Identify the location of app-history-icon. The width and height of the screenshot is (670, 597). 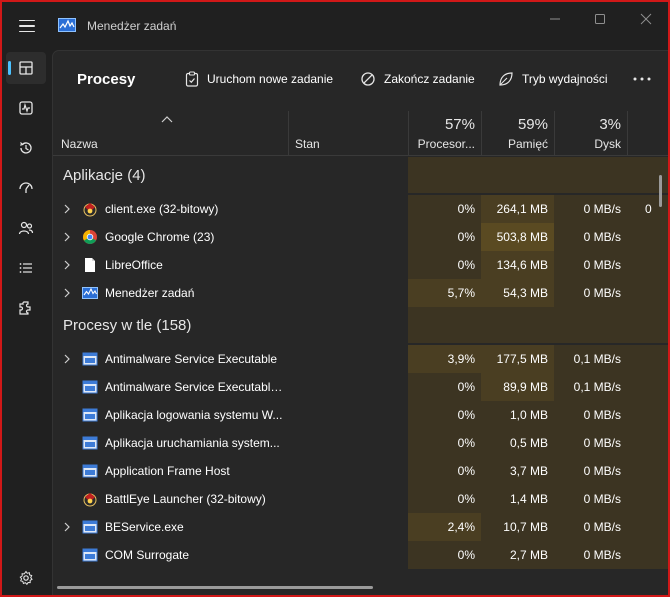
(26, 148).